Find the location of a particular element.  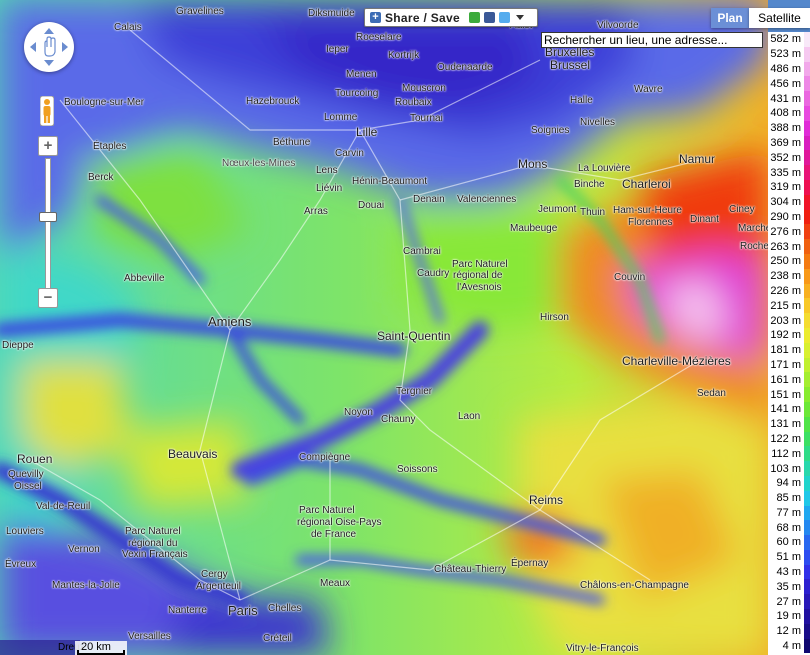

place-label: Calais is located at coordinates (128, 27).